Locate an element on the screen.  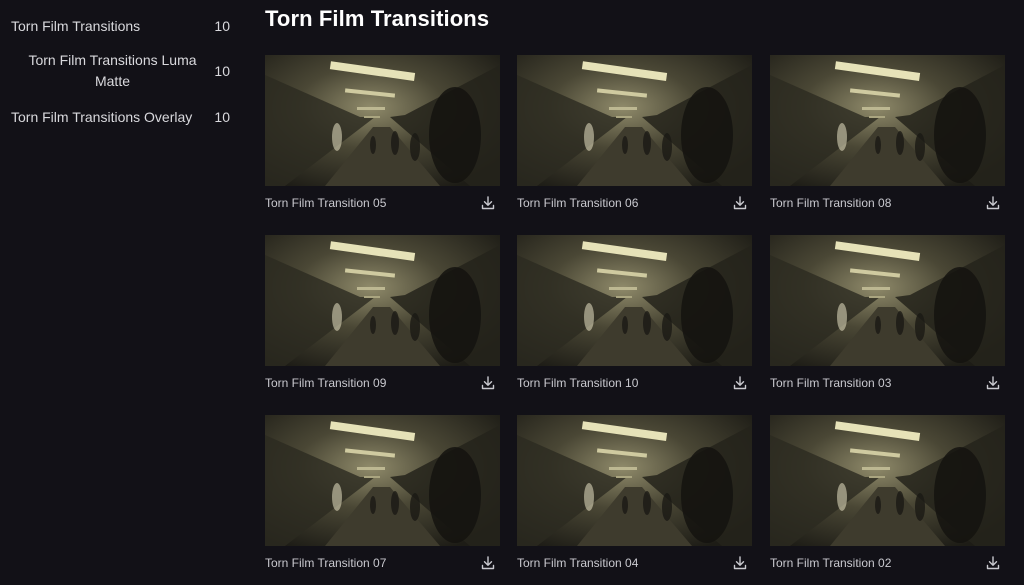
video-card: Torn Film Transition 04 is located at coordinates (634, 500).